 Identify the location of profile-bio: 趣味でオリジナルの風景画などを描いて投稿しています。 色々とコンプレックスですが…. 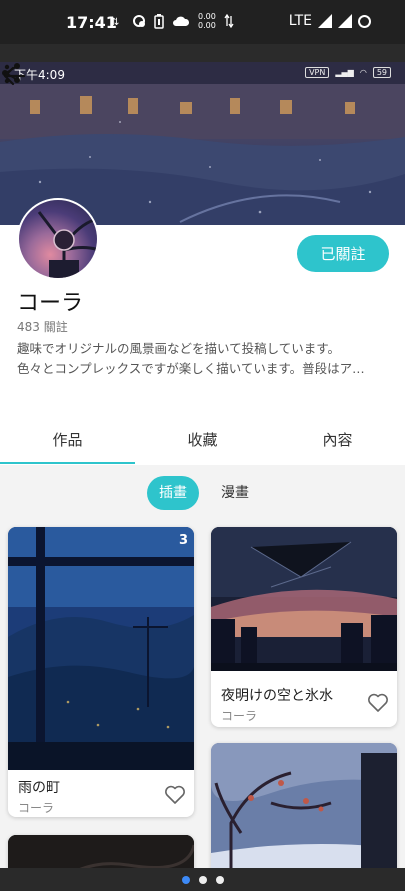
(204, 359).